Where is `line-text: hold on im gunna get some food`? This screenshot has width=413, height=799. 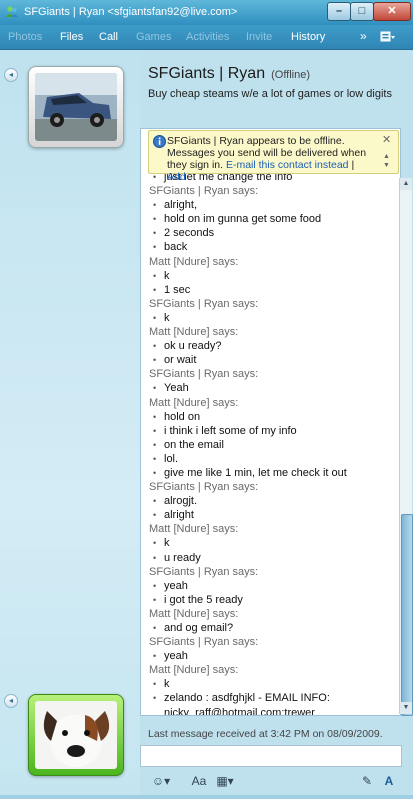
line-text: hold on im gunna get some food is located at coordinates (243, 219).